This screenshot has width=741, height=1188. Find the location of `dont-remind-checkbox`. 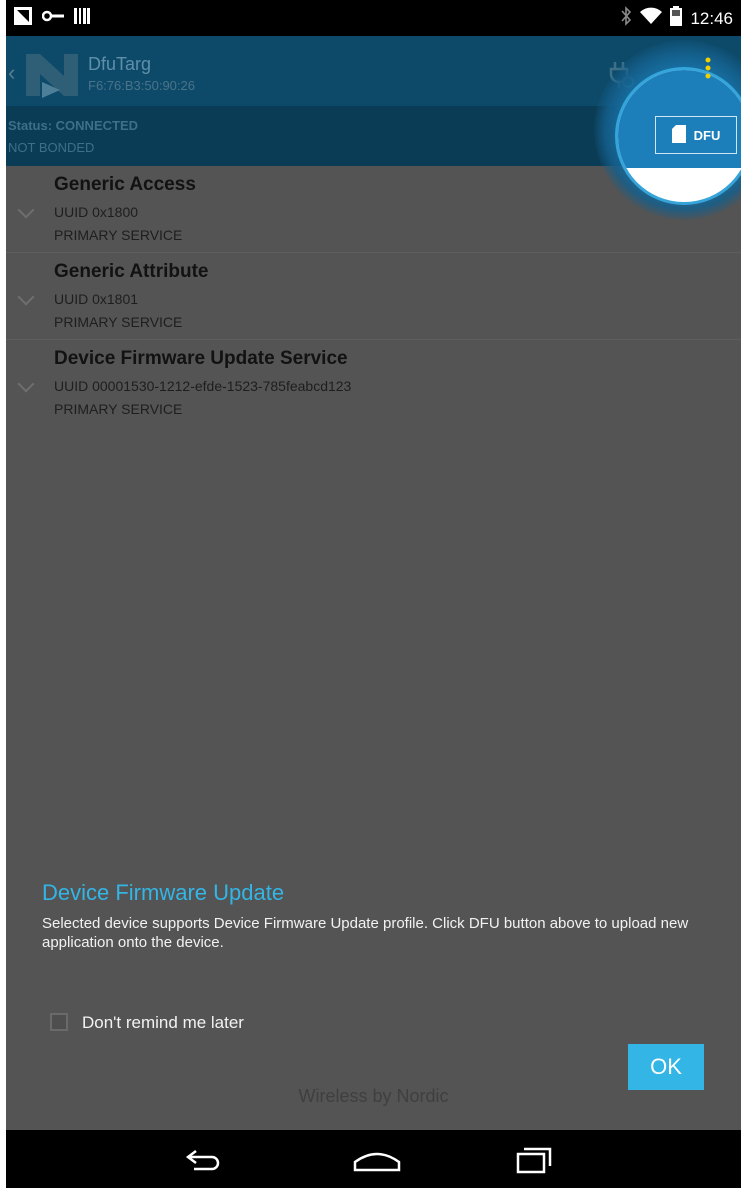

dont-remind-checkbox is located at coordinates (59, 1022).